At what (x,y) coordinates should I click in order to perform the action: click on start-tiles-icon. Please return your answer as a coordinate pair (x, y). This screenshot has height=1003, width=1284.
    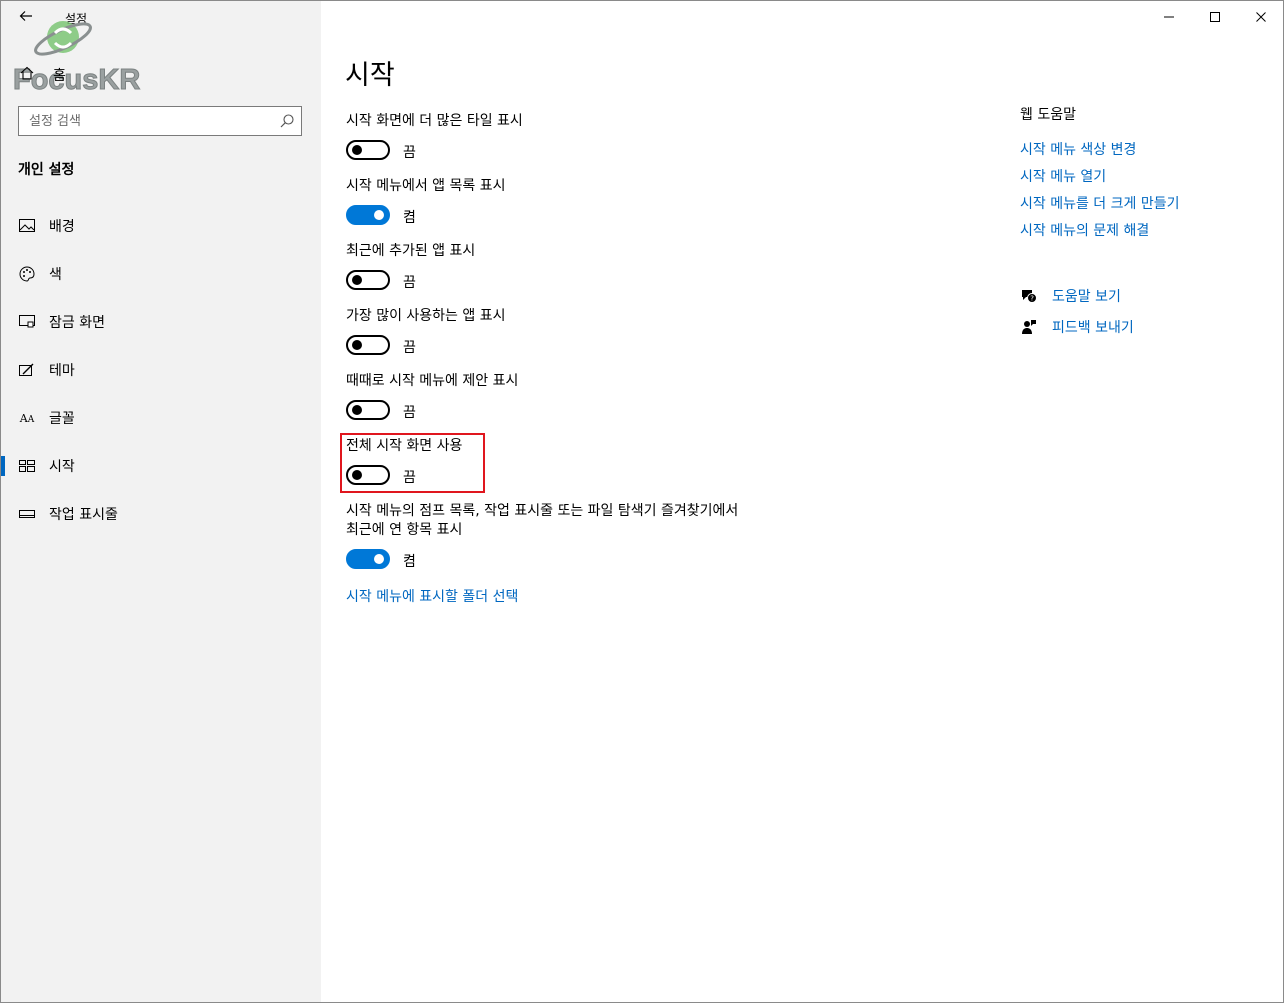
    Looking at the image, I should click on (27, 466).